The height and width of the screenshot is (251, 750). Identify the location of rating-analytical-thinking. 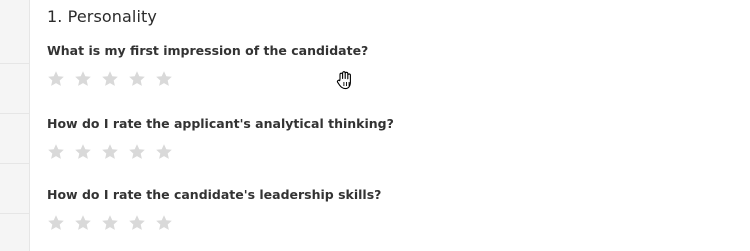
(114, 152).